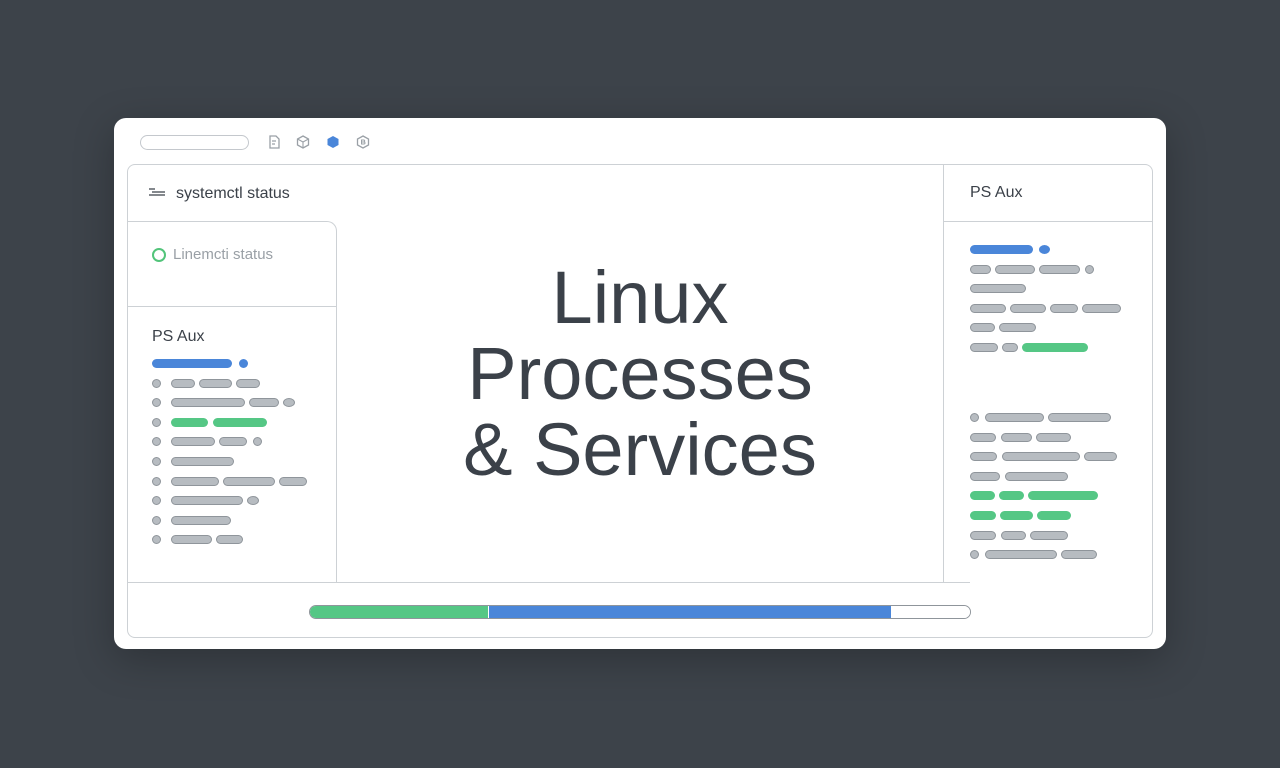 This screenshot has height=768, width=1280. What do you see at coordinates (689, 612) in the screenshot?
I see `progress-segment-blue` at bounding box center [689, 612].